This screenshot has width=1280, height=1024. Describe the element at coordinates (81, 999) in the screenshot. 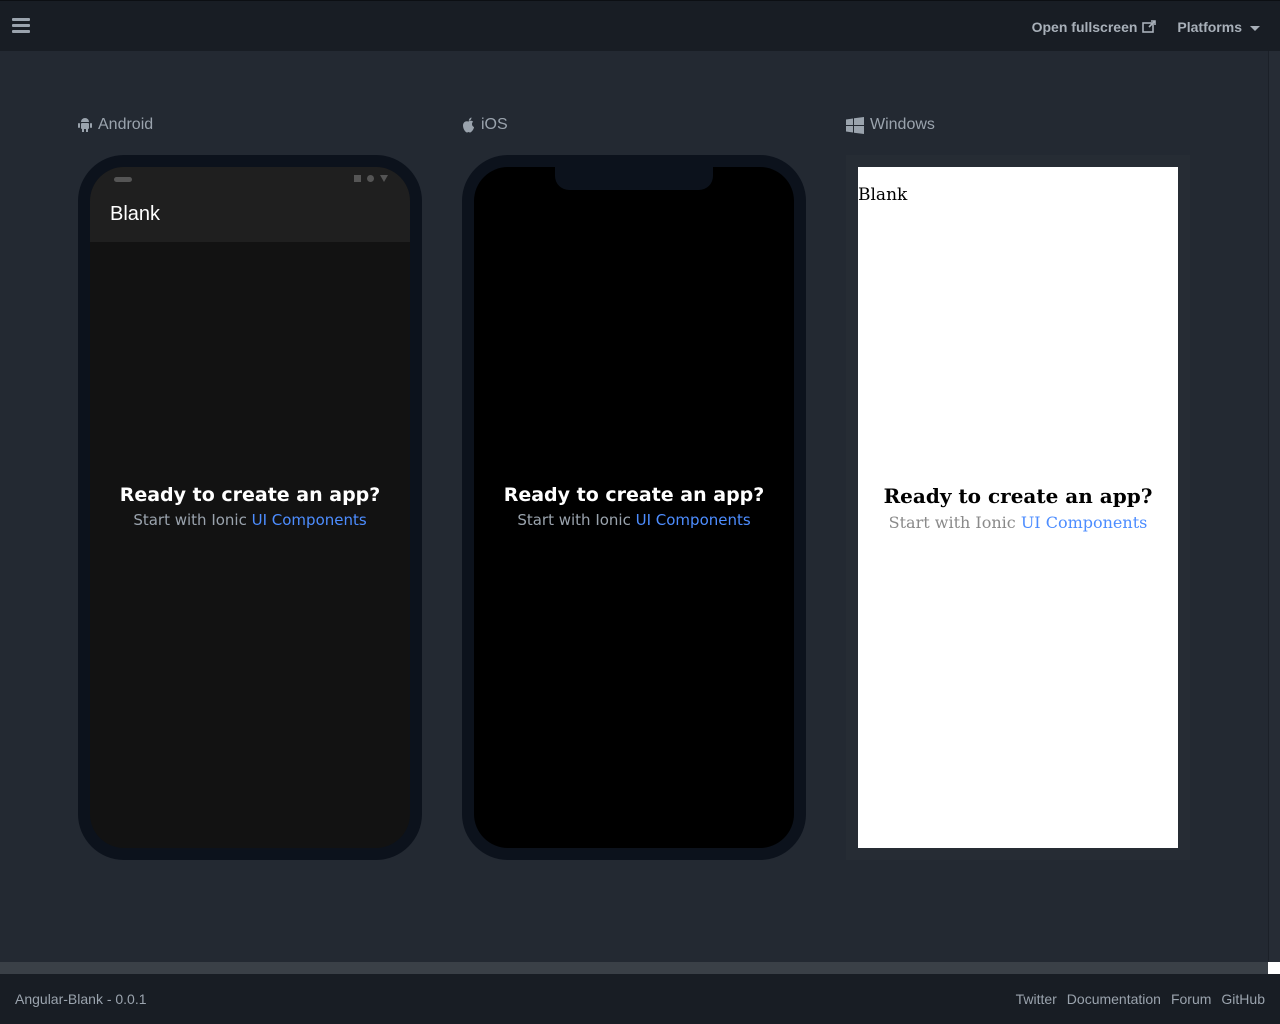

I see `app-version: Angular-Blank - 0.0.1` at that location.